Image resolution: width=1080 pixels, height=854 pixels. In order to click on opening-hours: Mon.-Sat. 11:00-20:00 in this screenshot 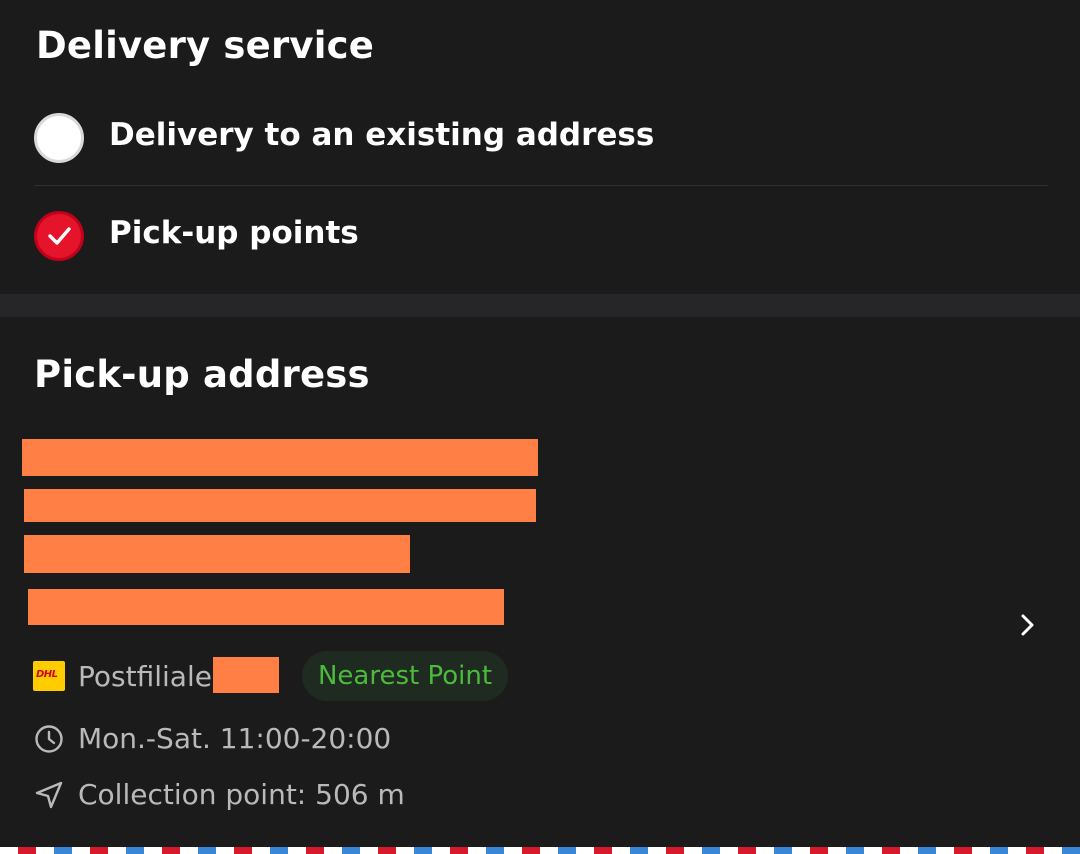, I will do `click(235, 738)`.